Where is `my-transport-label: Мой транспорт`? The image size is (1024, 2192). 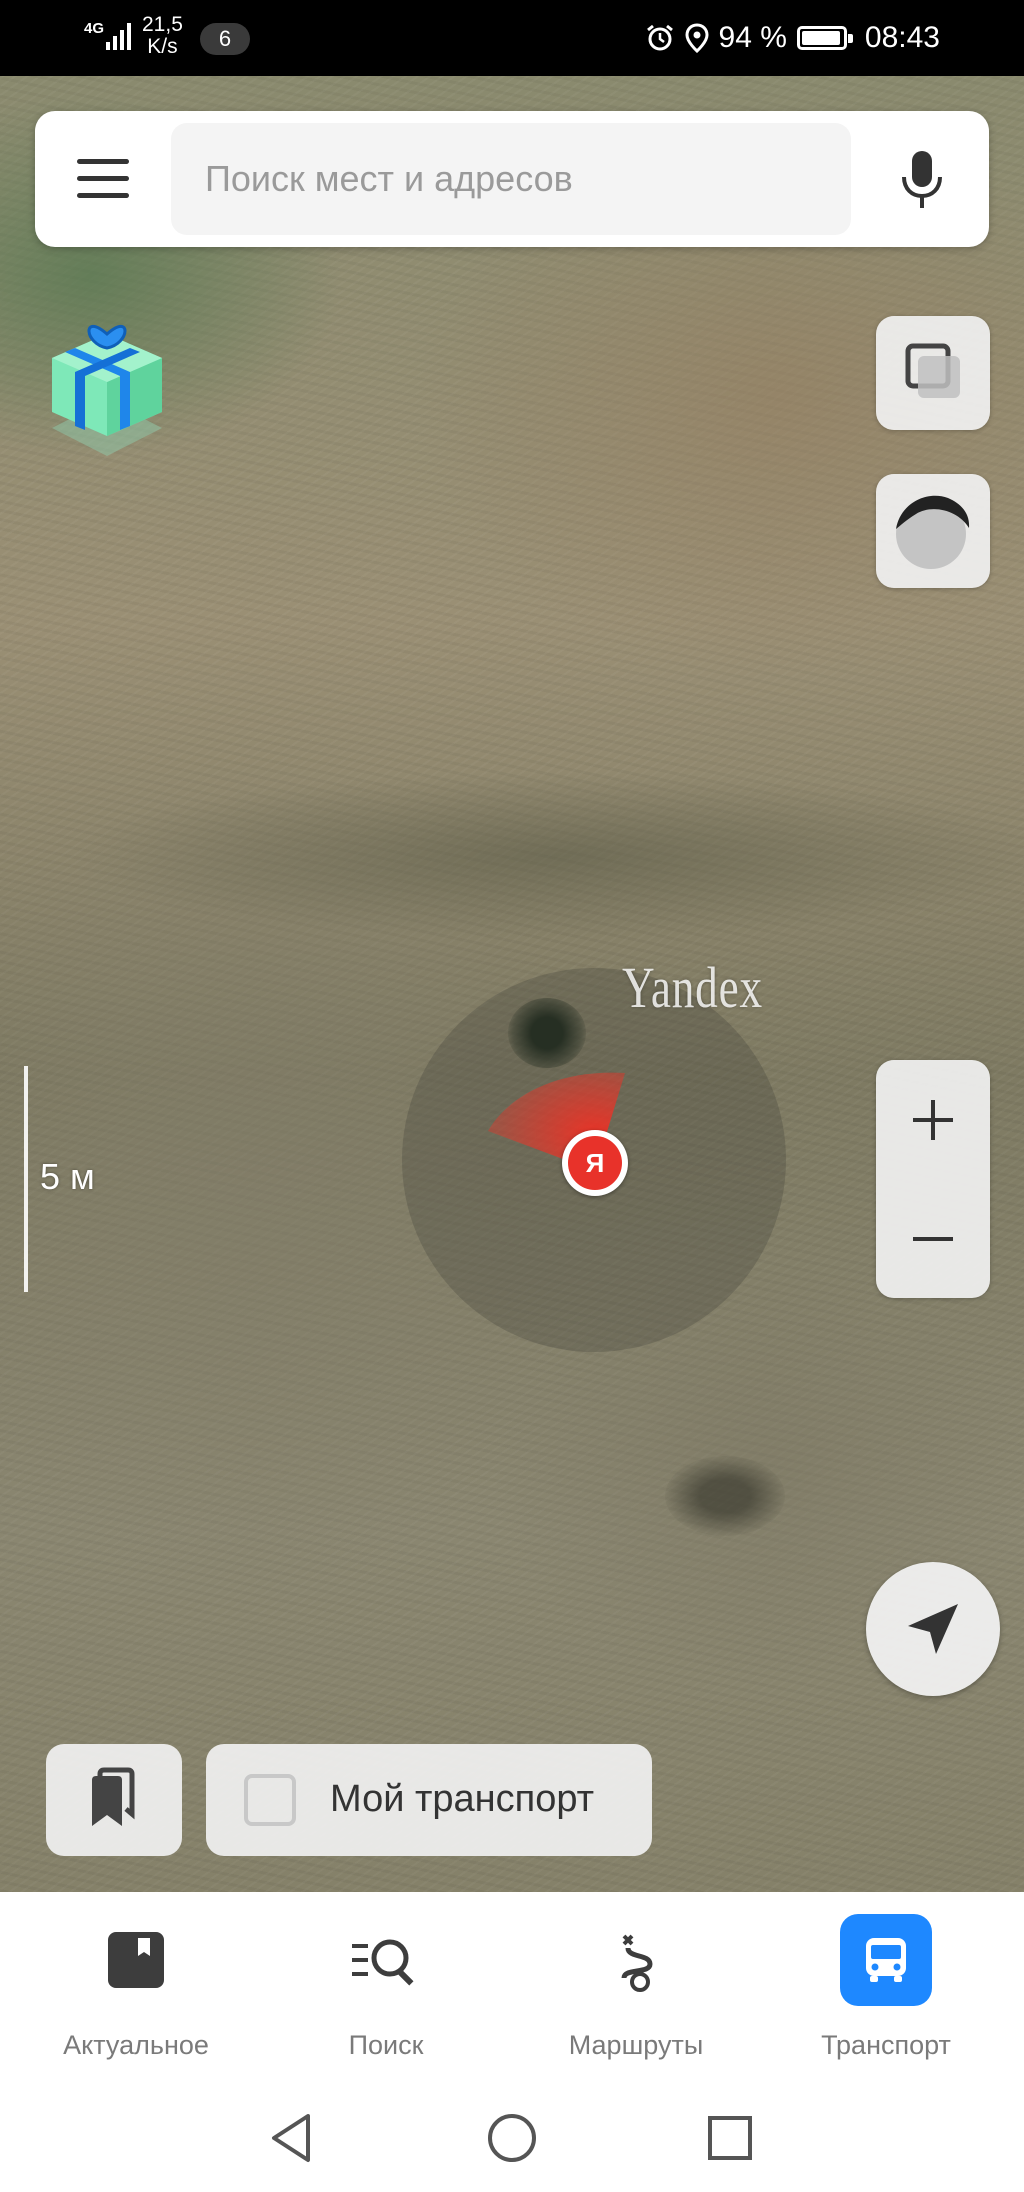 my-transport-label: Мой транспорт is located at coordinates (462, 1799).